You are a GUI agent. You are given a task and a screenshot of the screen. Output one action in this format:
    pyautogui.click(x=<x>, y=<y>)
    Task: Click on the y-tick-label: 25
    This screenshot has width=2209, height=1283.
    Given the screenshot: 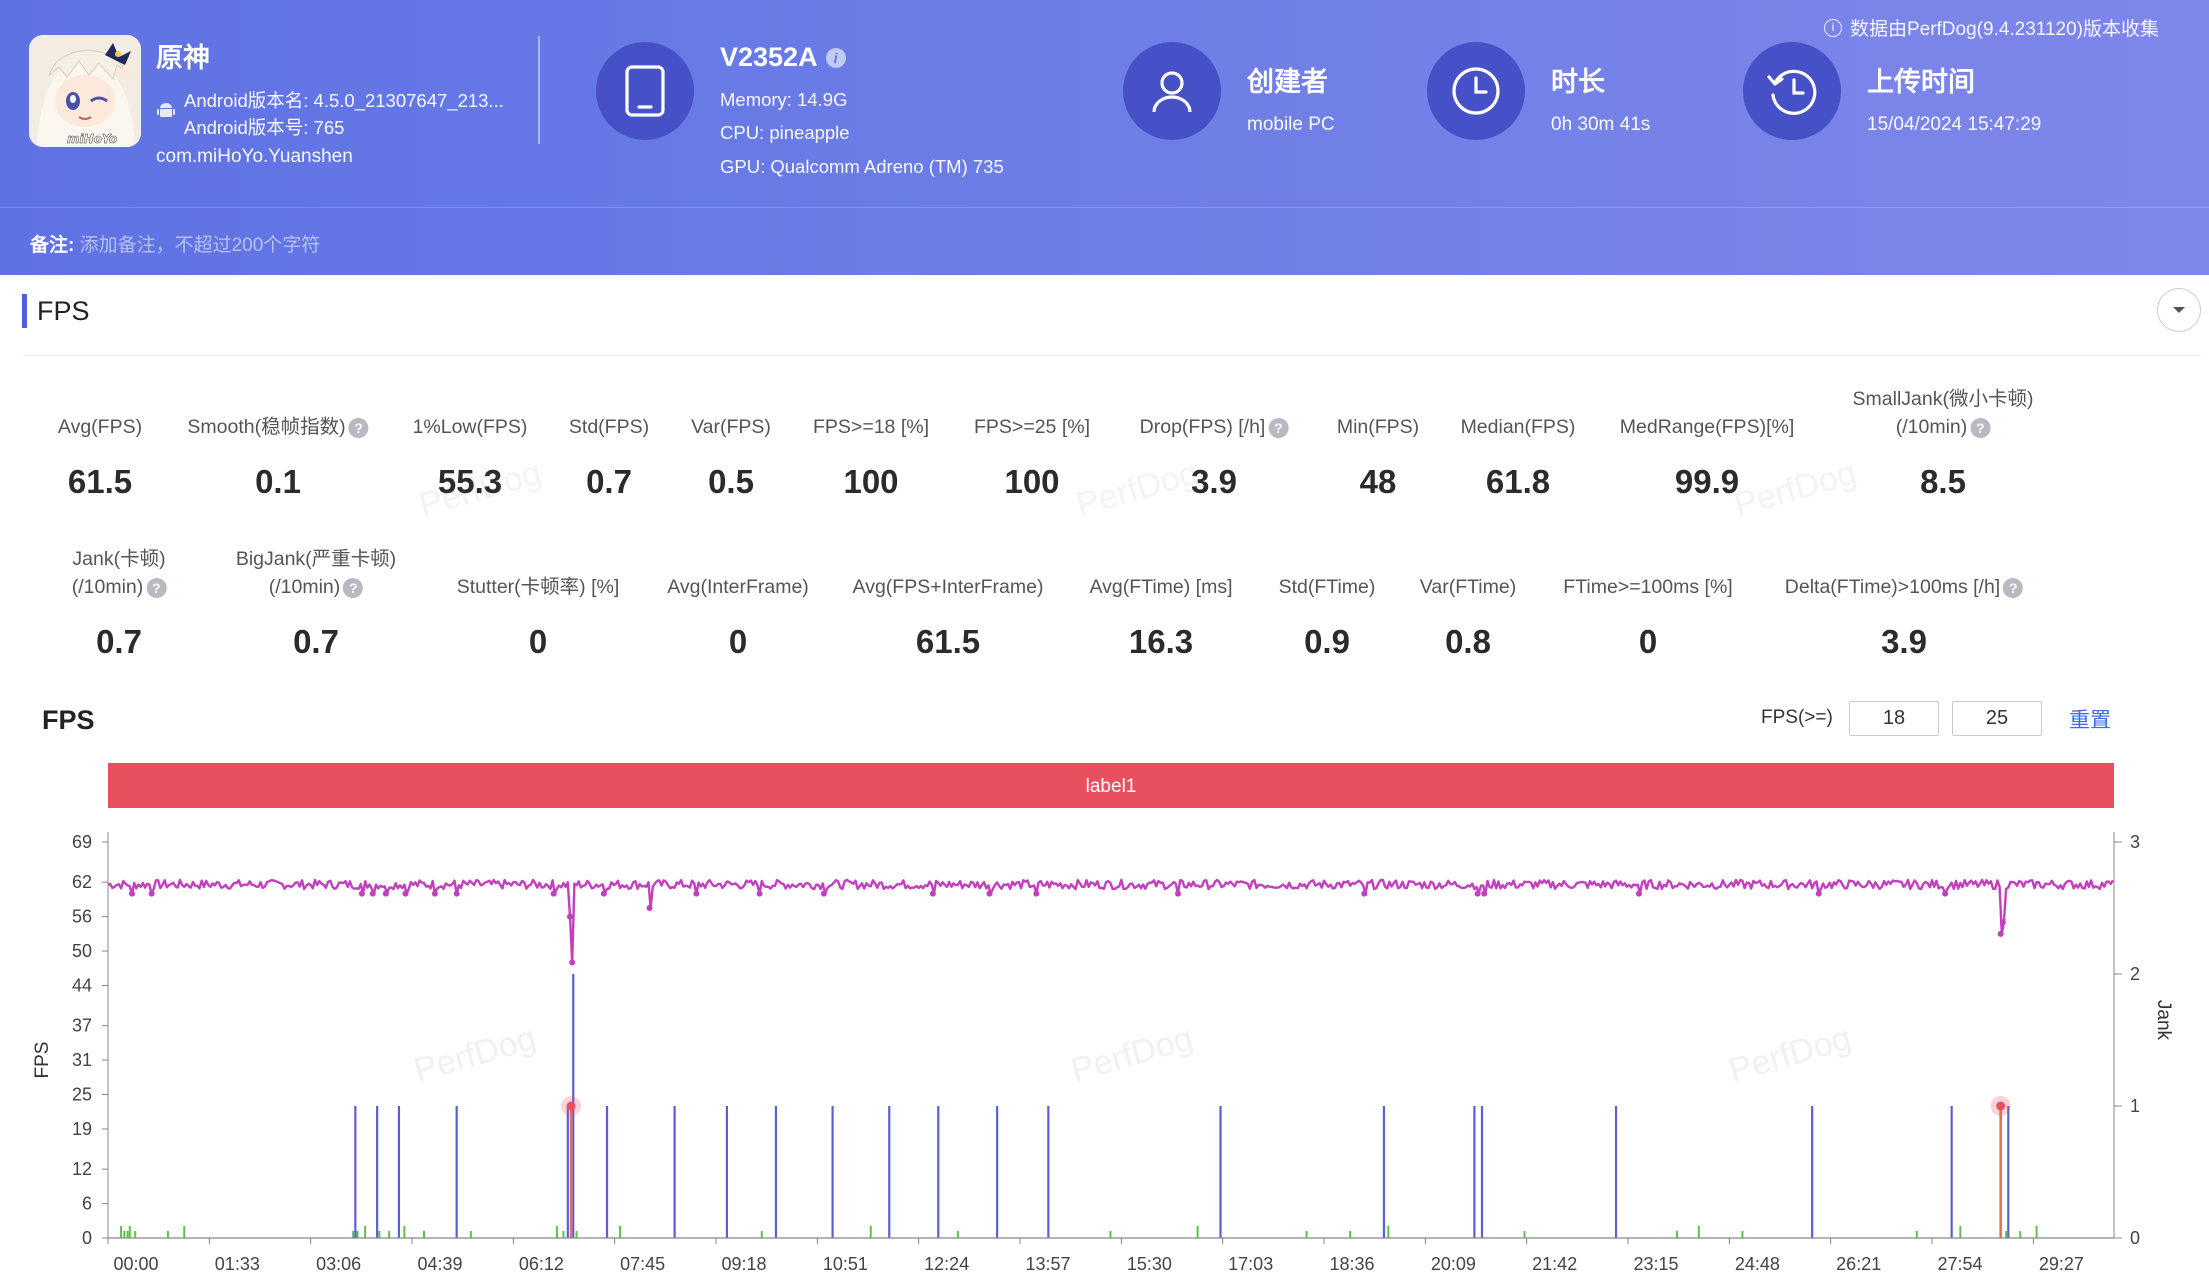 What is the action you would take?
    pyautogui.click(x=82, y=1095)
    